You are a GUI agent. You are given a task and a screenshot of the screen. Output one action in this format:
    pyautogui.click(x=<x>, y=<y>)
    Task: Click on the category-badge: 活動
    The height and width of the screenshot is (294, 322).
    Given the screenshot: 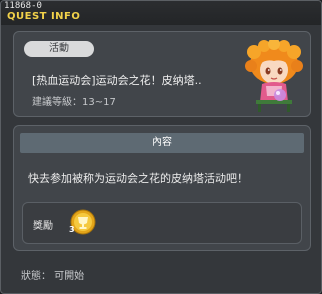 What is the action you would take?
    pyautogui.click(x=59, y=49)
    